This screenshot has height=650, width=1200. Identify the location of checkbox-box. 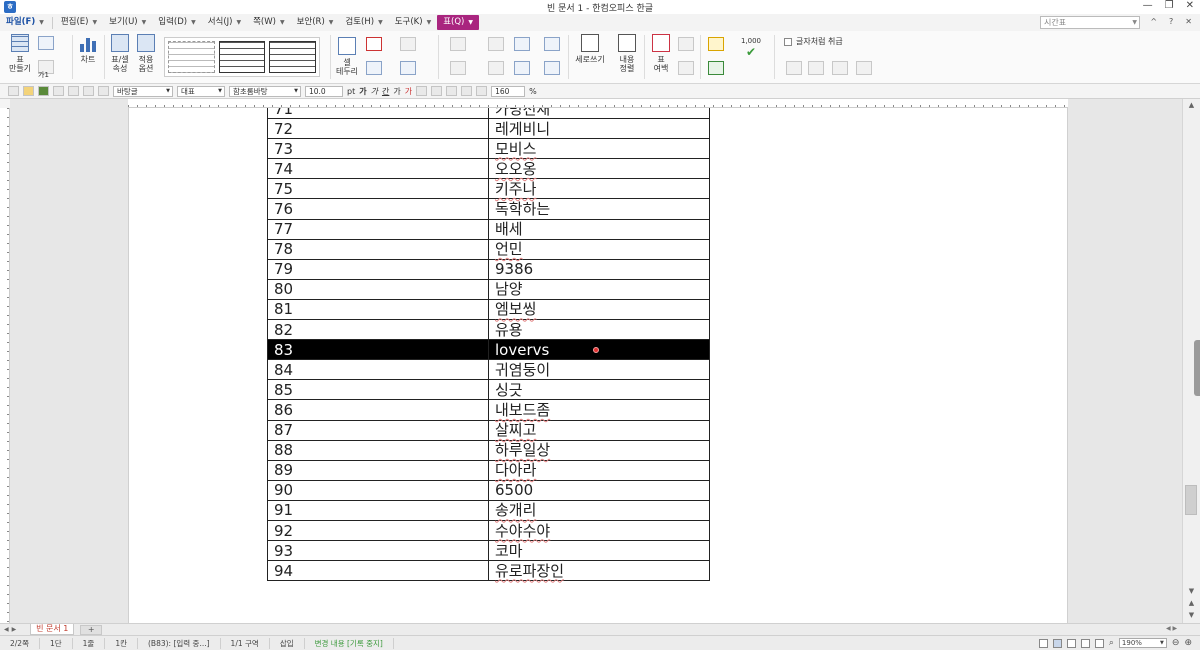
(788, 41).